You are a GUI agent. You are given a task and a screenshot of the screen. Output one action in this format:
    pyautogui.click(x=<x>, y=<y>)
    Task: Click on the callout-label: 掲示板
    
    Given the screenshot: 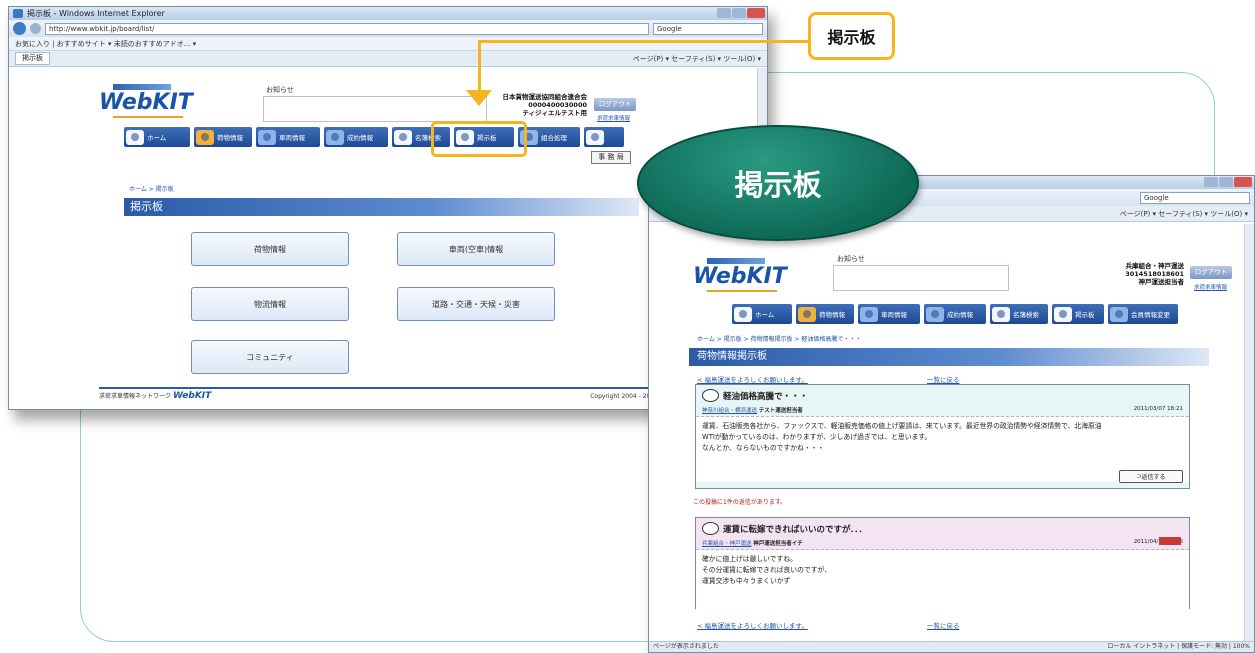 What is the action you would take?
    pyautogui.click(x=851, y=36)
    